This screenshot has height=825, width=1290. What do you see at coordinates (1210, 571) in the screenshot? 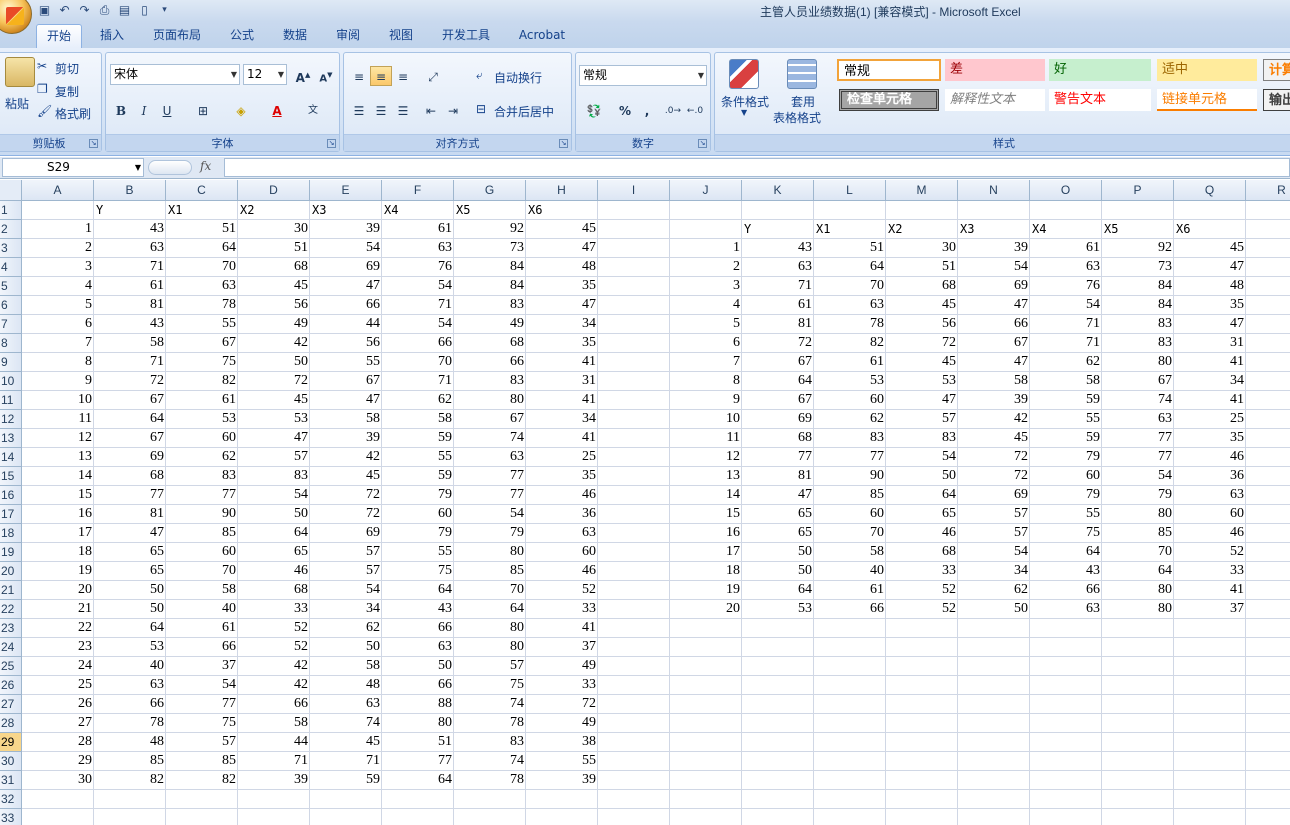
I see `table2-data-cell: 33` at bounding box center [1210, 571].